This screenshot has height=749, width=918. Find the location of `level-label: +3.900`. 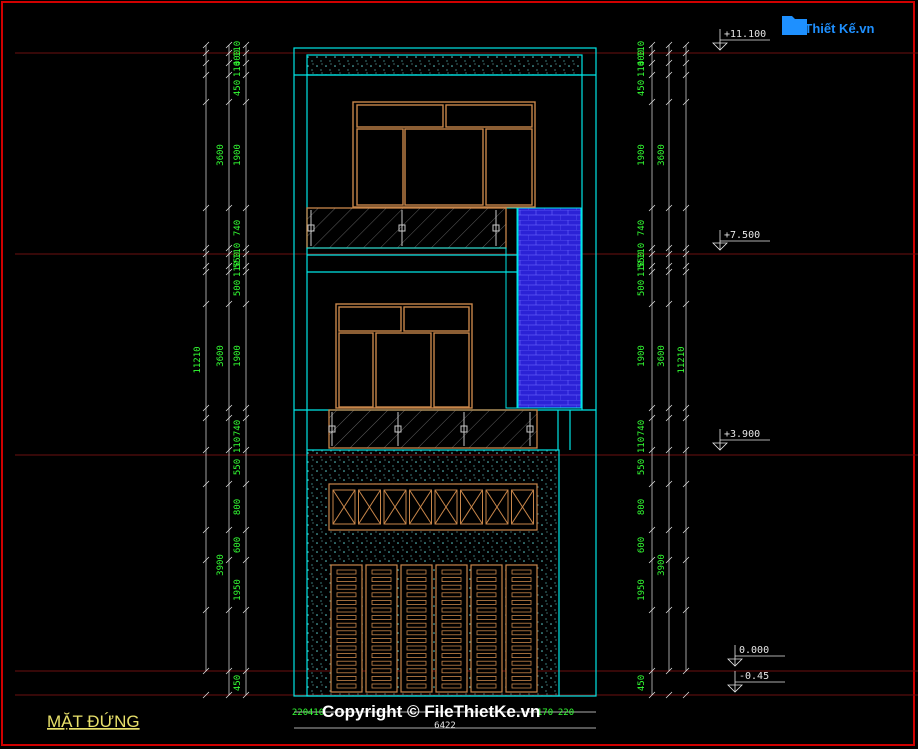

level-label: +3.900 is located at coordinates (742, 434).